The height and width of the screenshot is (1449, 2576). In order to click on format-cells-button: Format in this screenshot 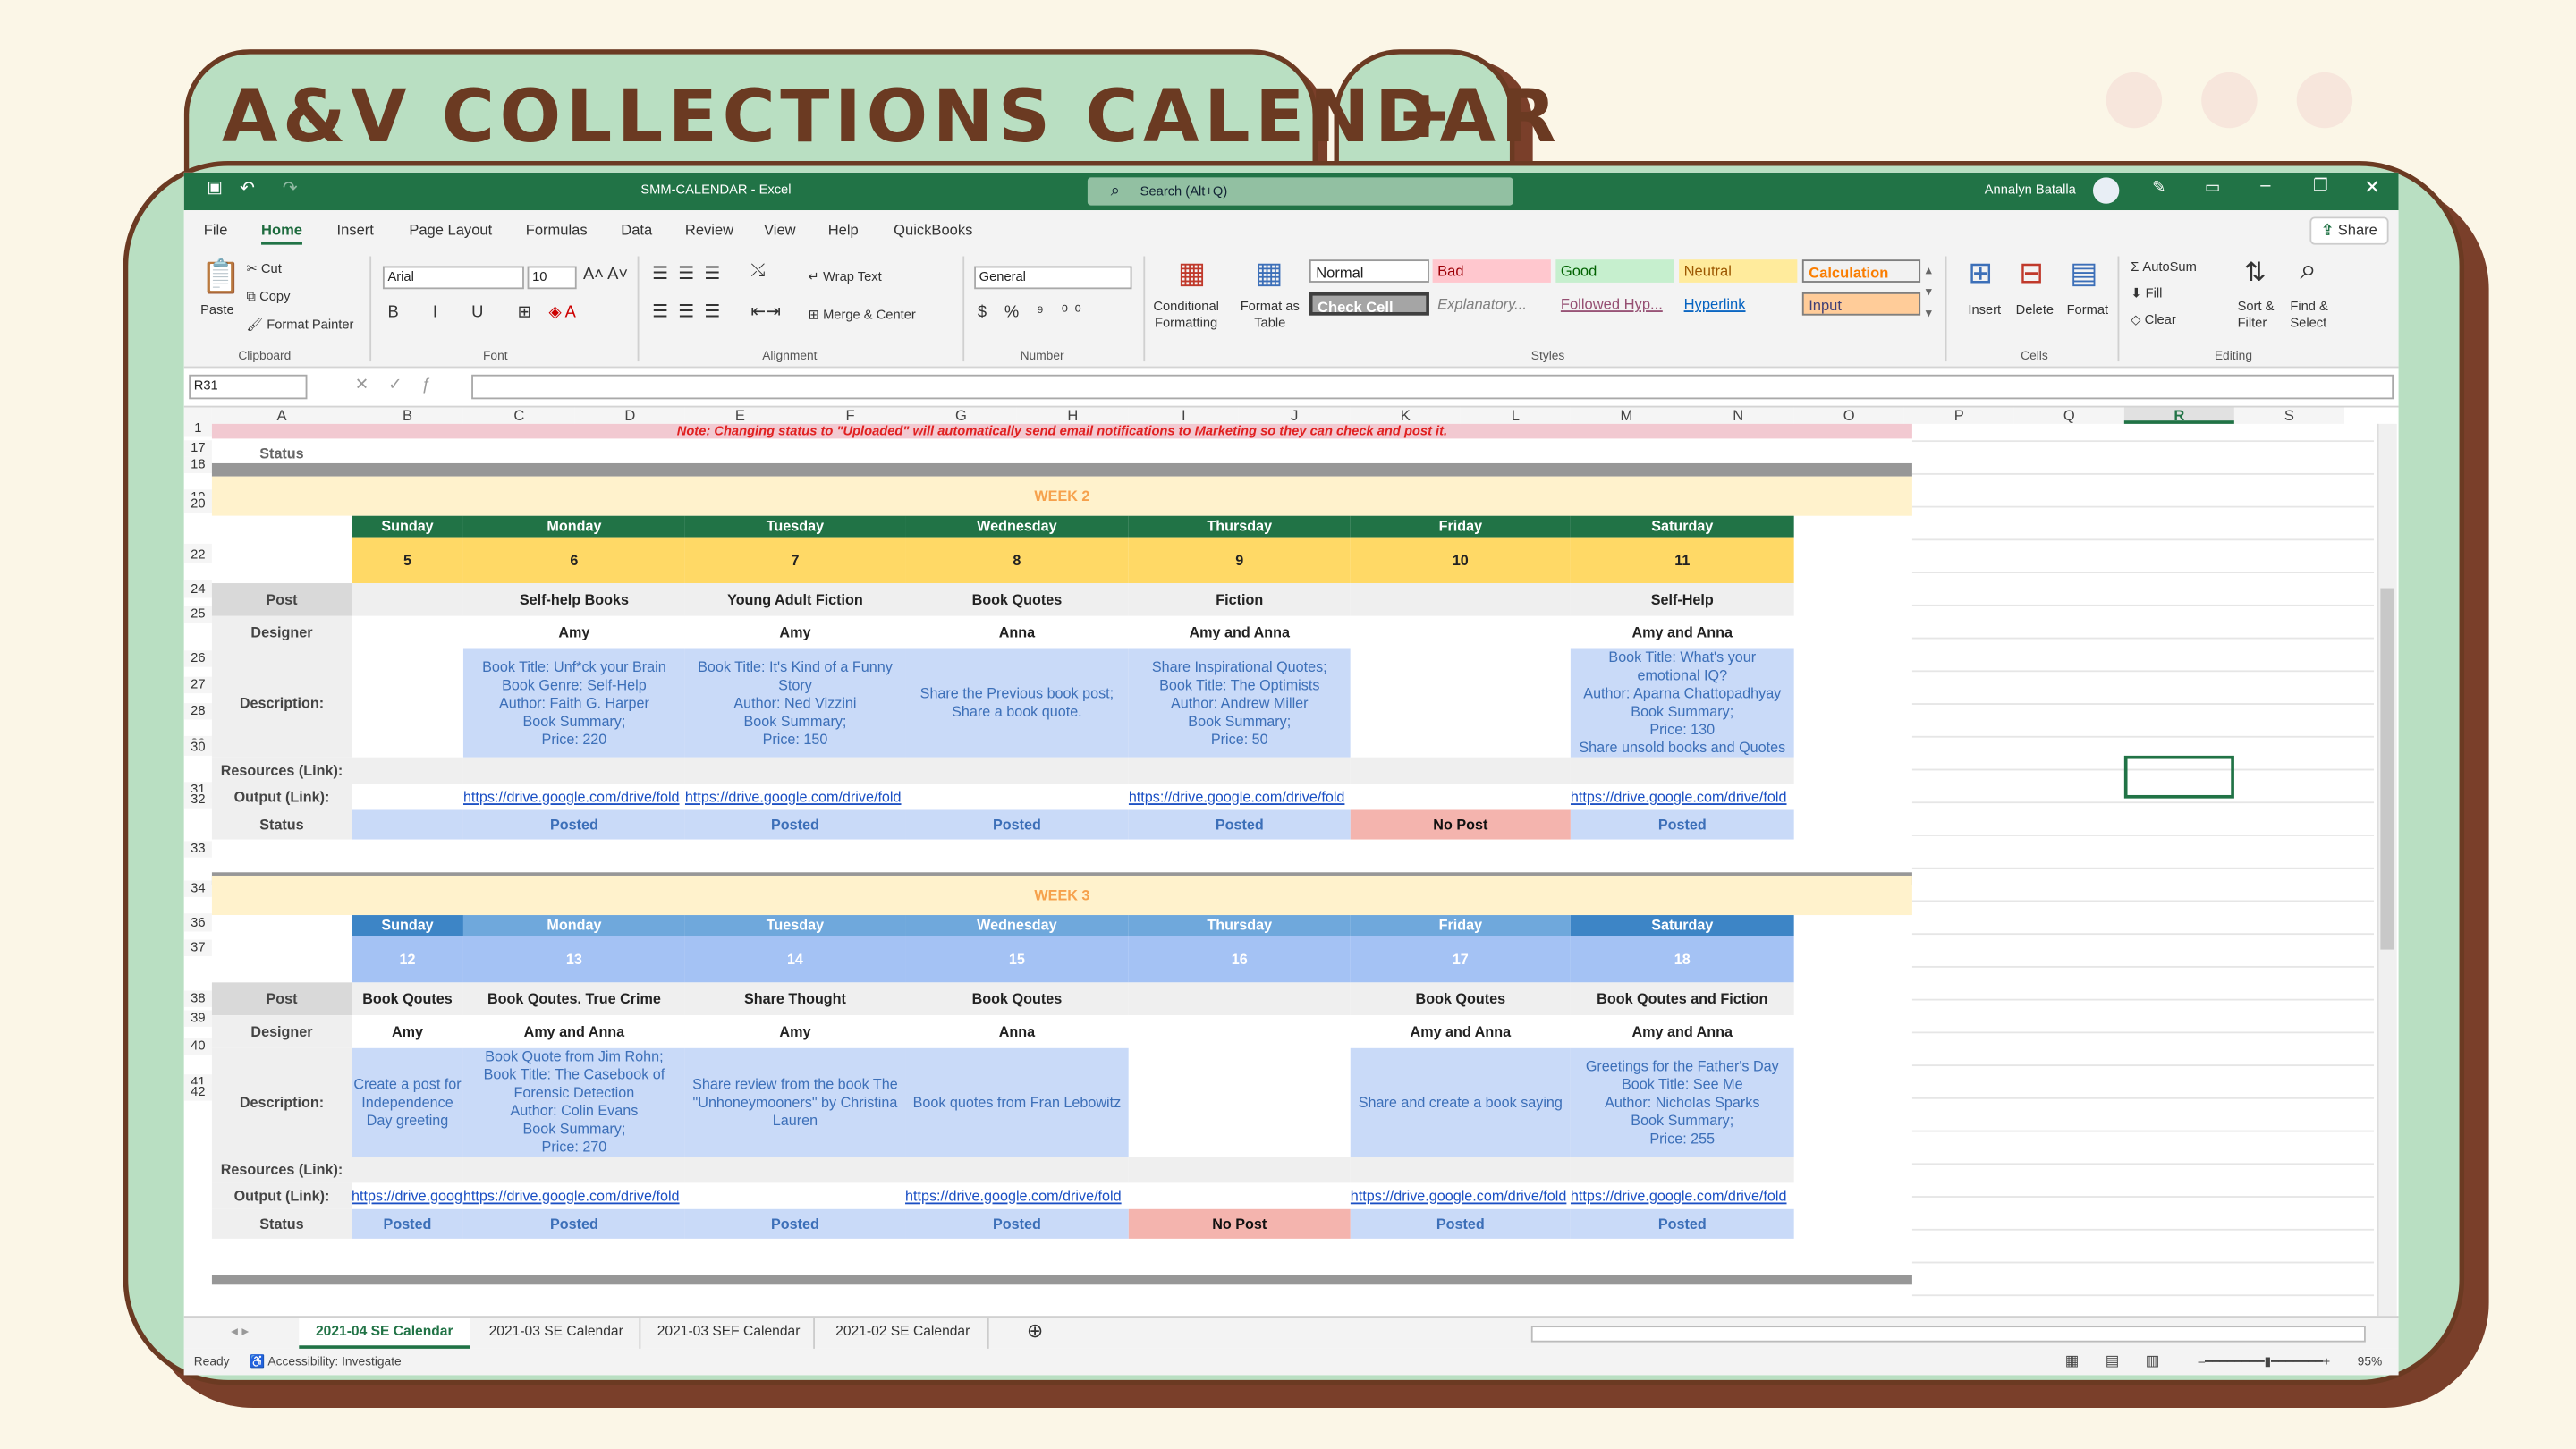, I will do `click(2088, 310)`.